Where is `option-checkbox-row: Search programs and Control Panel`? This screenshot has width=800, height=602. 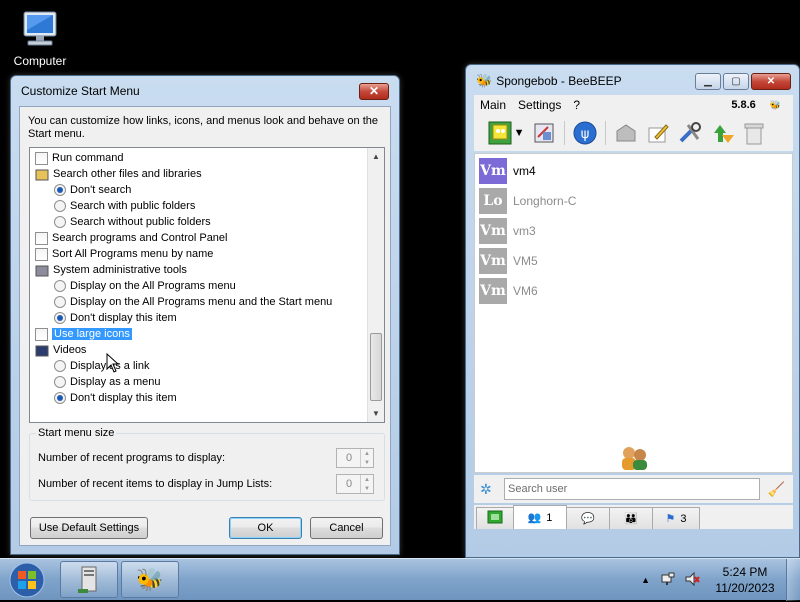 option-checkbox-row: Search programs and Control Panel is located at coordinates (131, 238).